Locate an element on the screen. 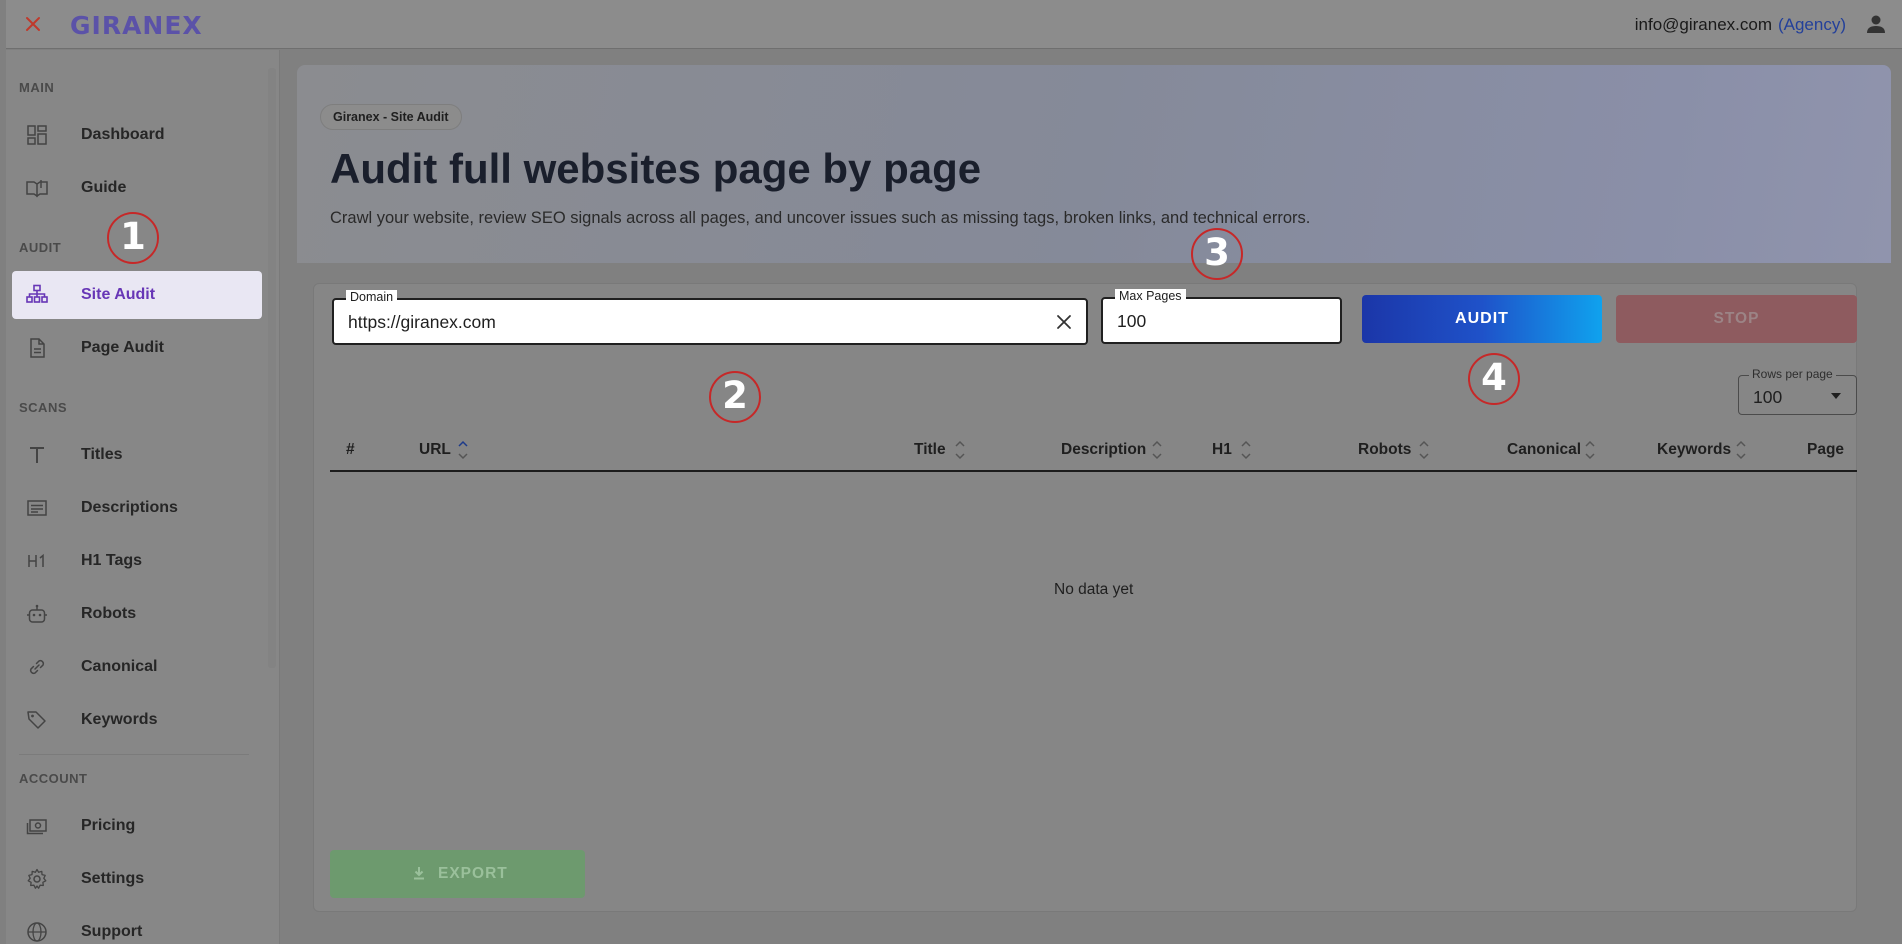 This screenshot has height=944, width=1902. h1-icon is located at coordinates (36, 560).